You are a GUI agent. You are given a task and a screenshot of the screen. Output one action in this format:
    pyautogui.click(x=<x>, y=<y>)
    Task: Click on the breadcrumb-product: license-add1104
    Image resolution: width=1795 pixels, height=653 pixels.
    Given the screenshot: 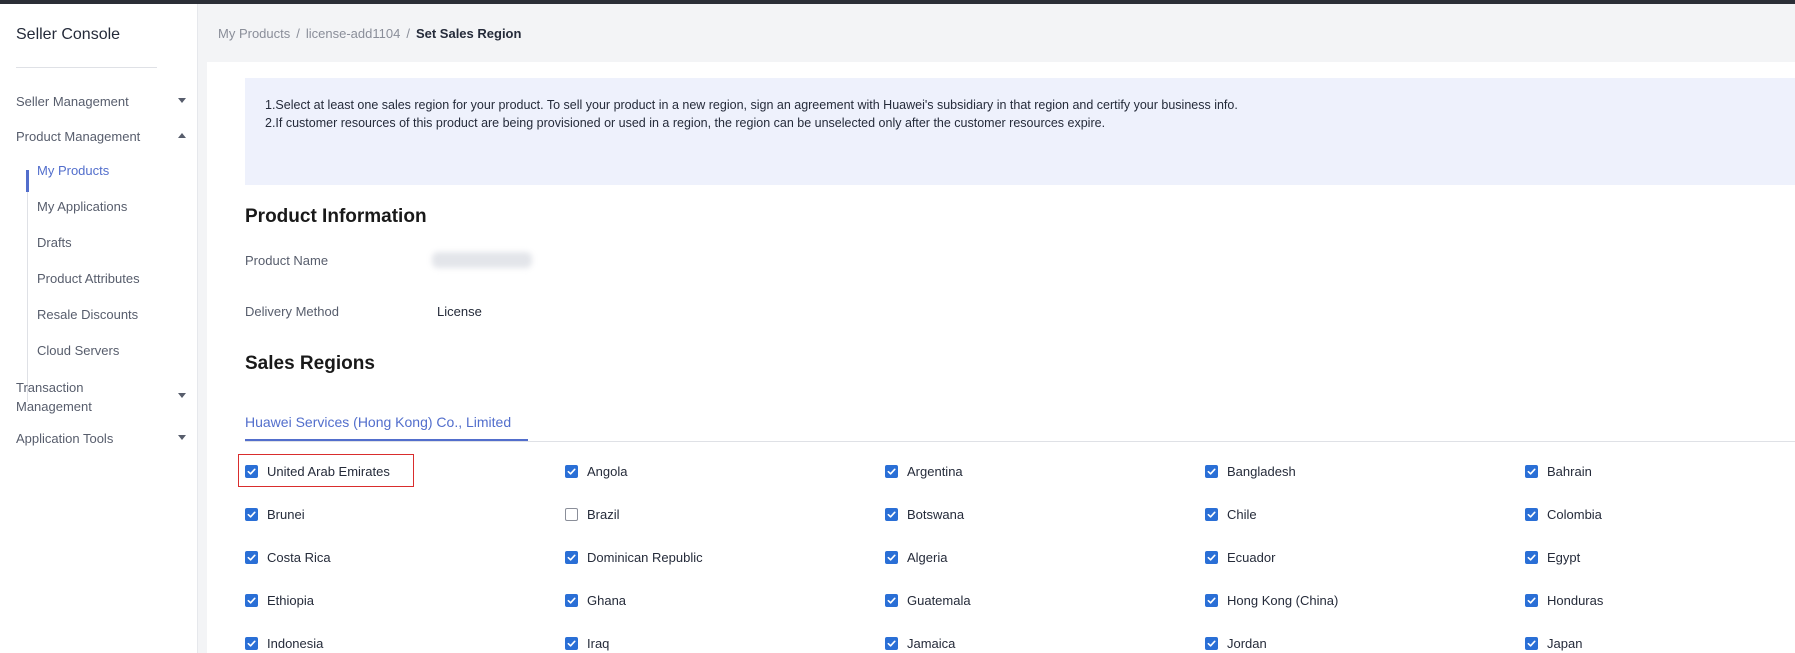 What is the action you would take?
    pyautogui.click(x=353, y=33)
    